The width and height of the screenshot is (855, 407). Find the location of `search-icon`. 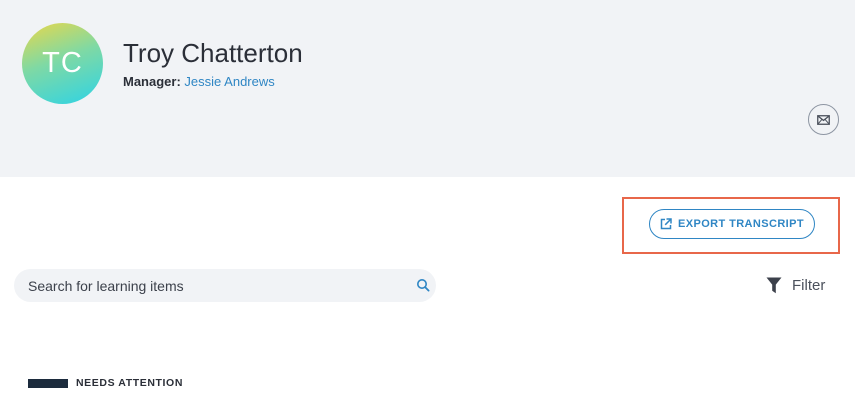

search-icon is located at coordinates (423, 285).